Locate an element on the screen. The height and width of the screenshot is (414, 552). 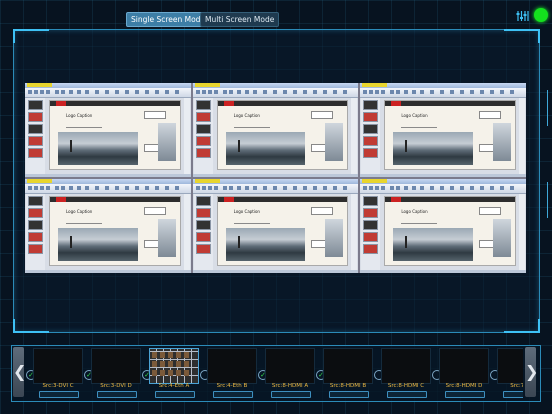
source-item: ✓Src:4-Eth B is located at coordinates (228, 373).